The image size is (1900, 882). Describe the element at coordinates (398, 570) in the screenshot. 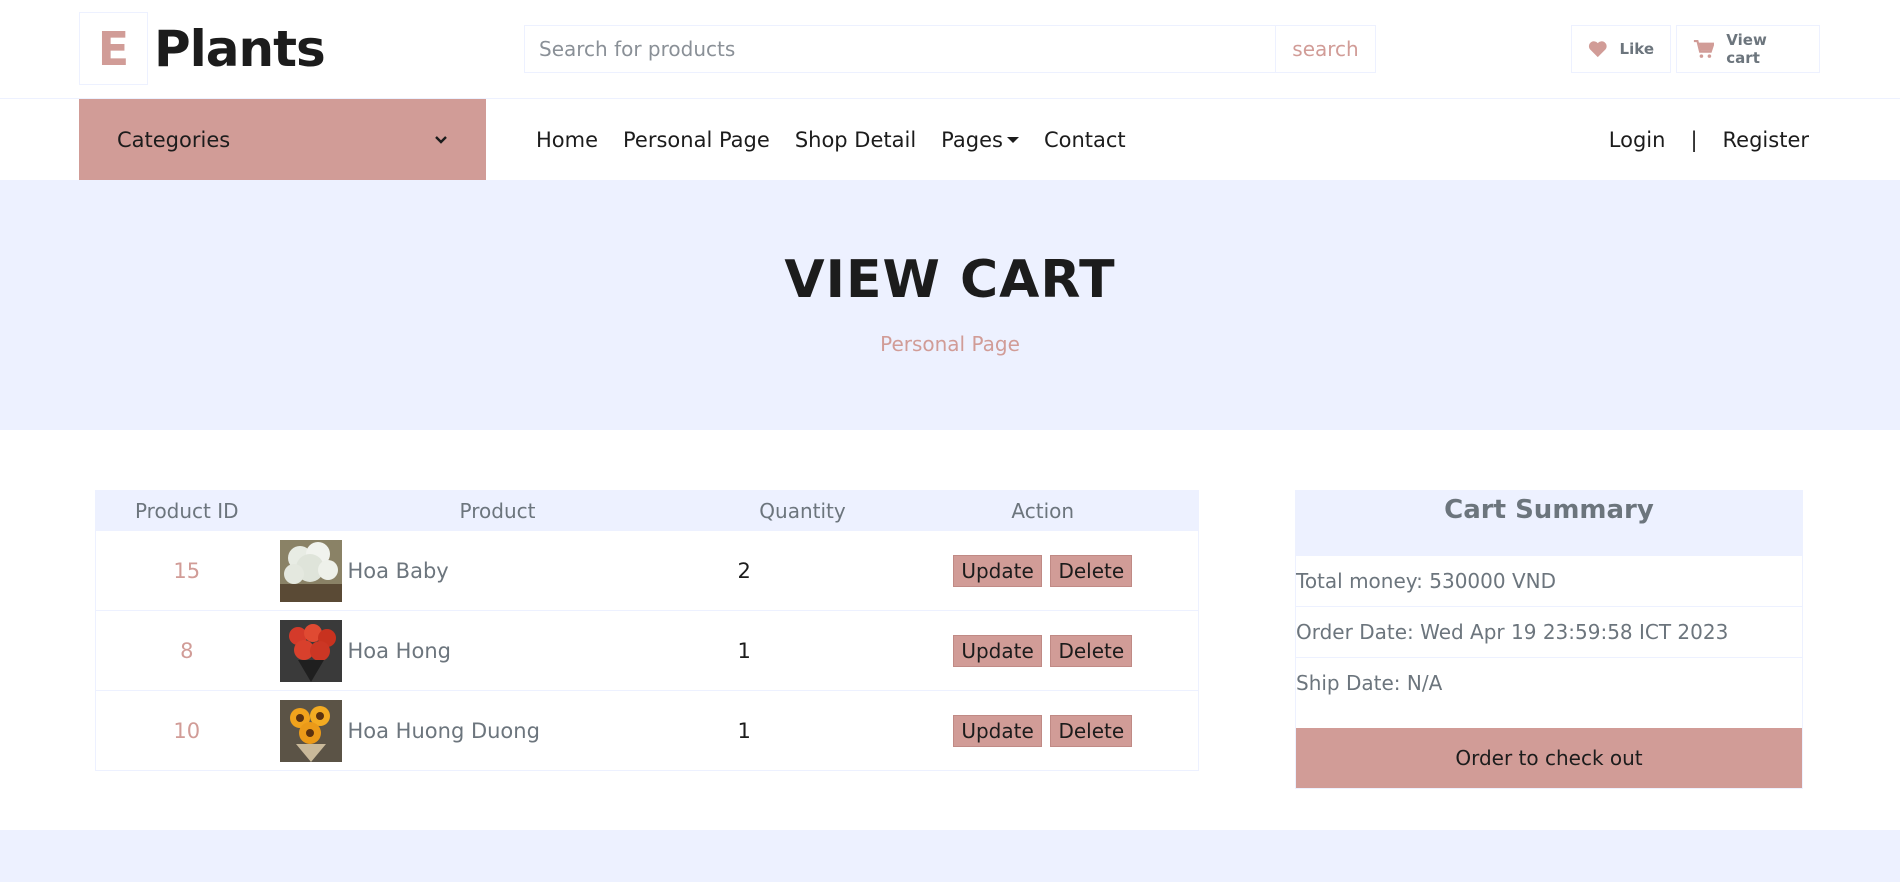

I see `product-name: Hoa Baby` at that location.